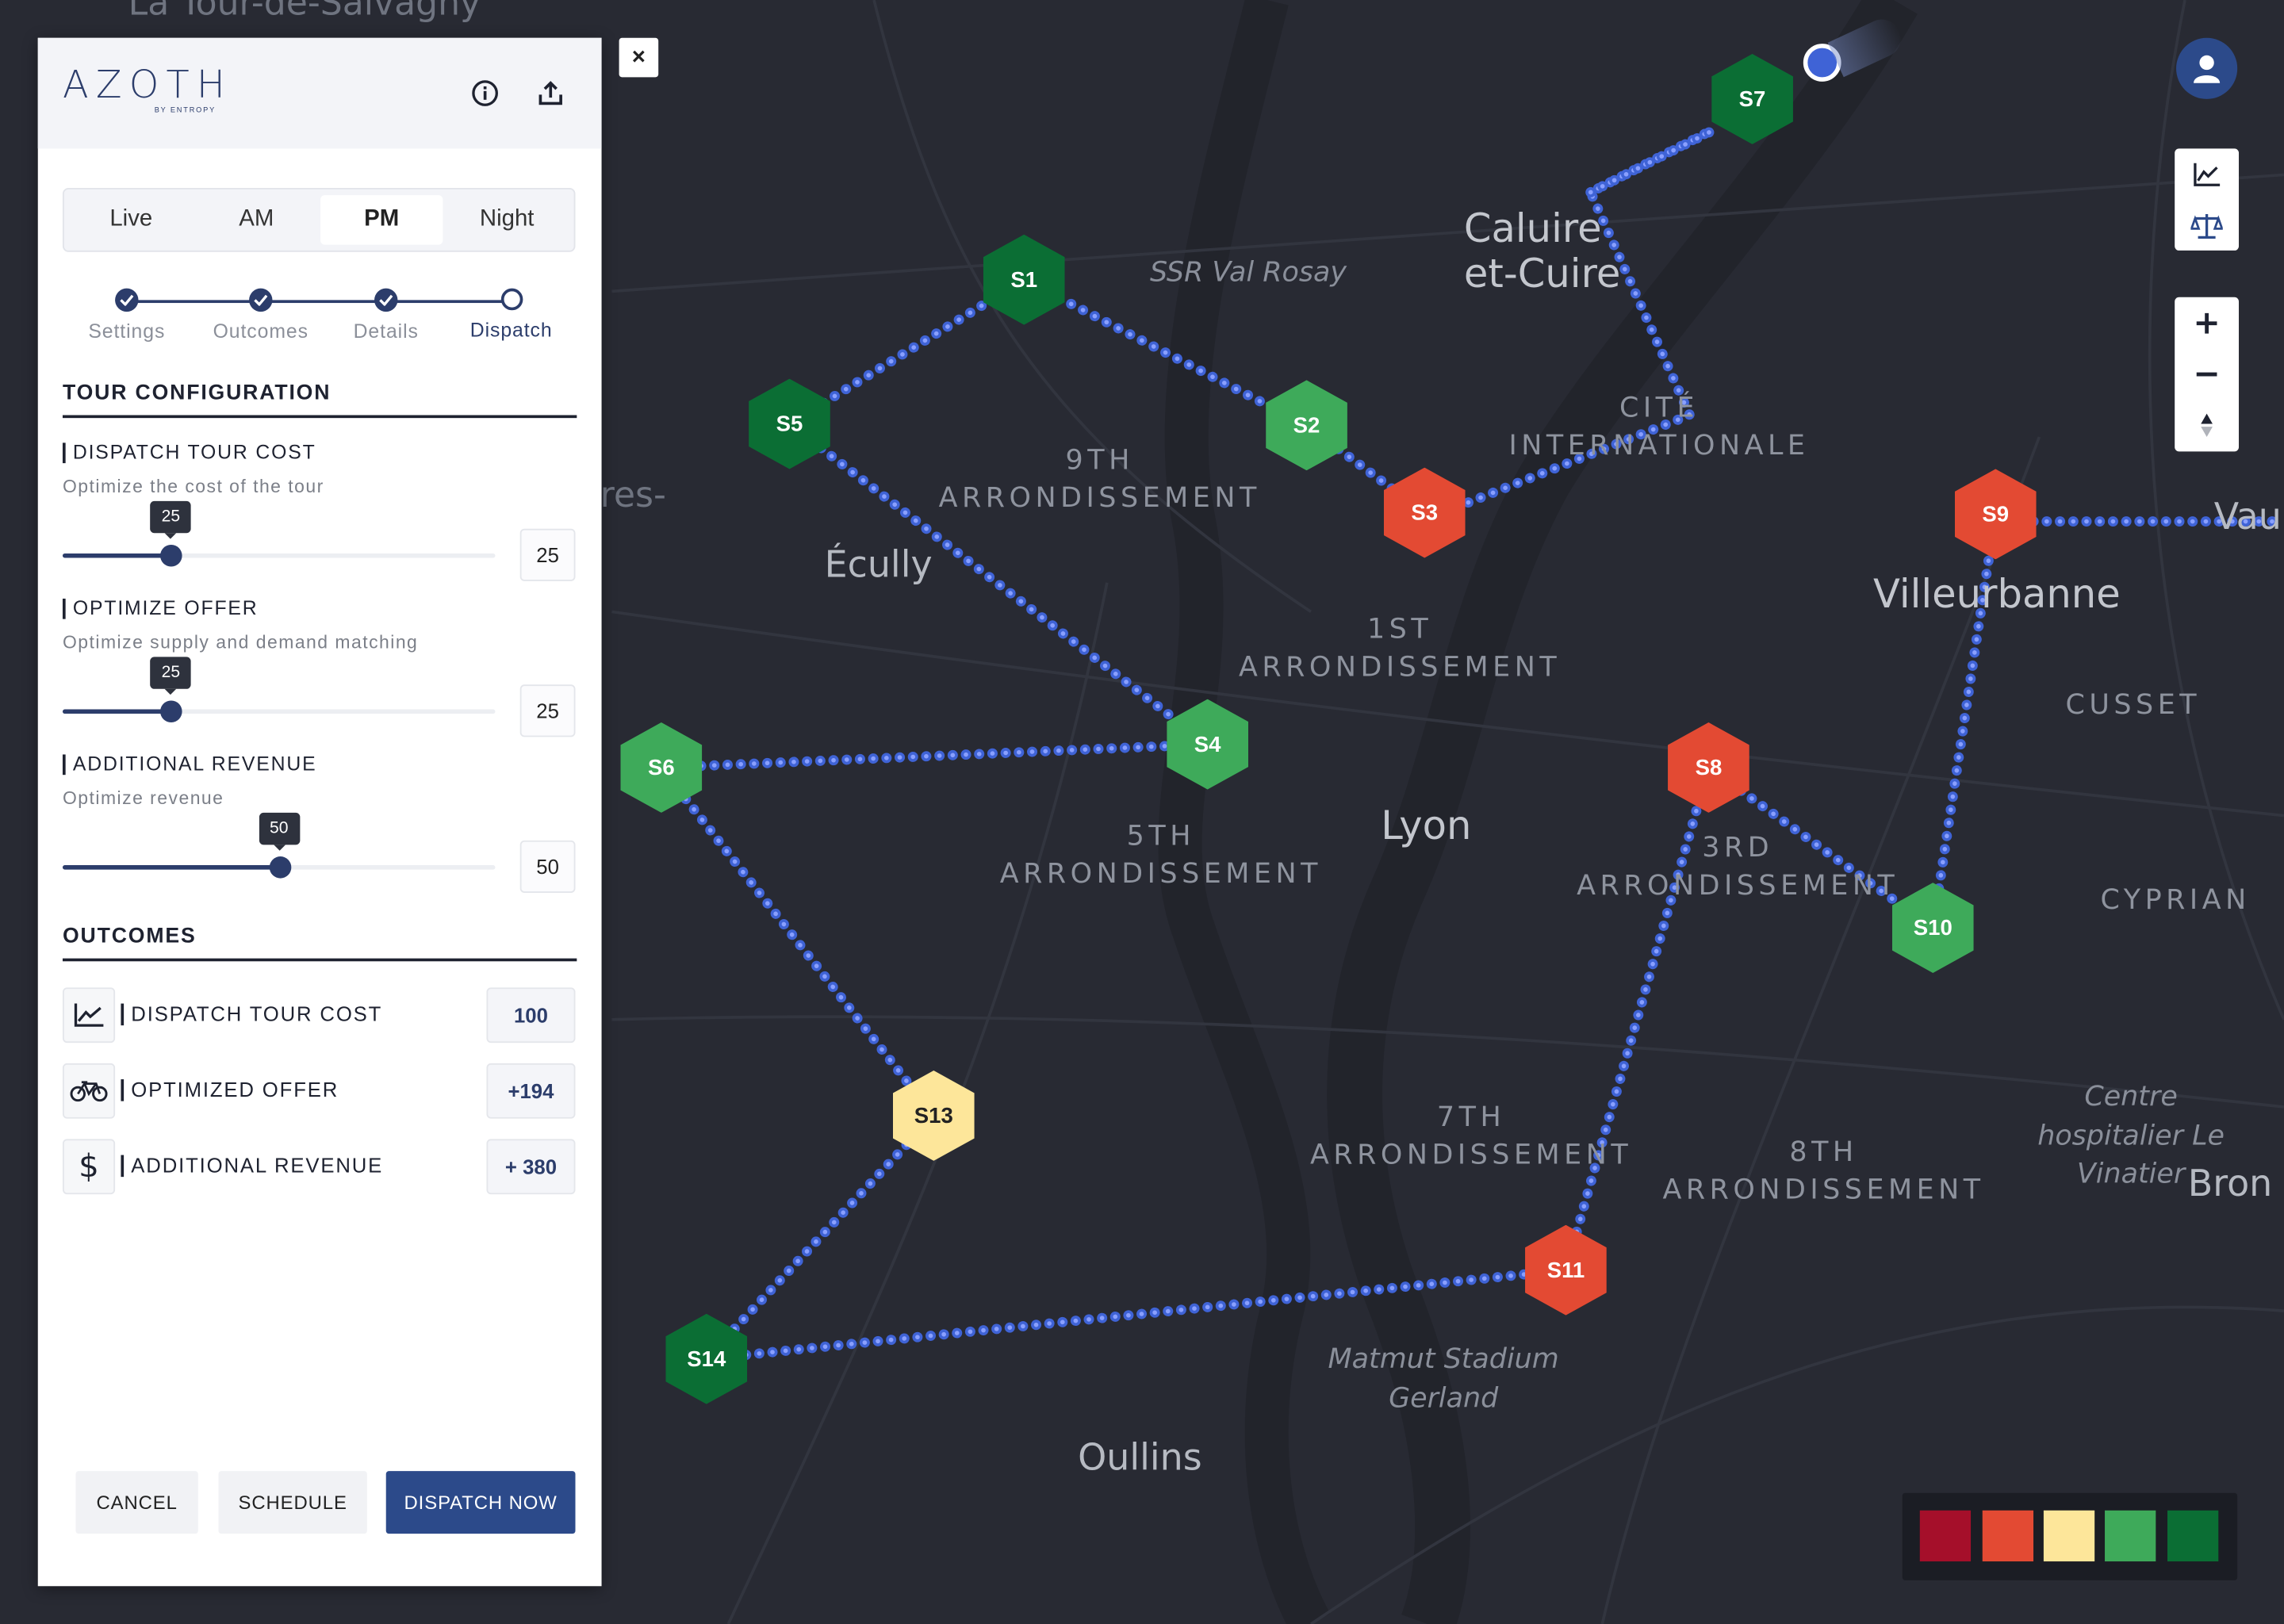 This screenshot has width=2284, height=1624. What do you see at coordinates (143, 798) in the screenshot?
I see `additional-revenue-subtitle: Optimize revenue` at bounding box center [143, 798].